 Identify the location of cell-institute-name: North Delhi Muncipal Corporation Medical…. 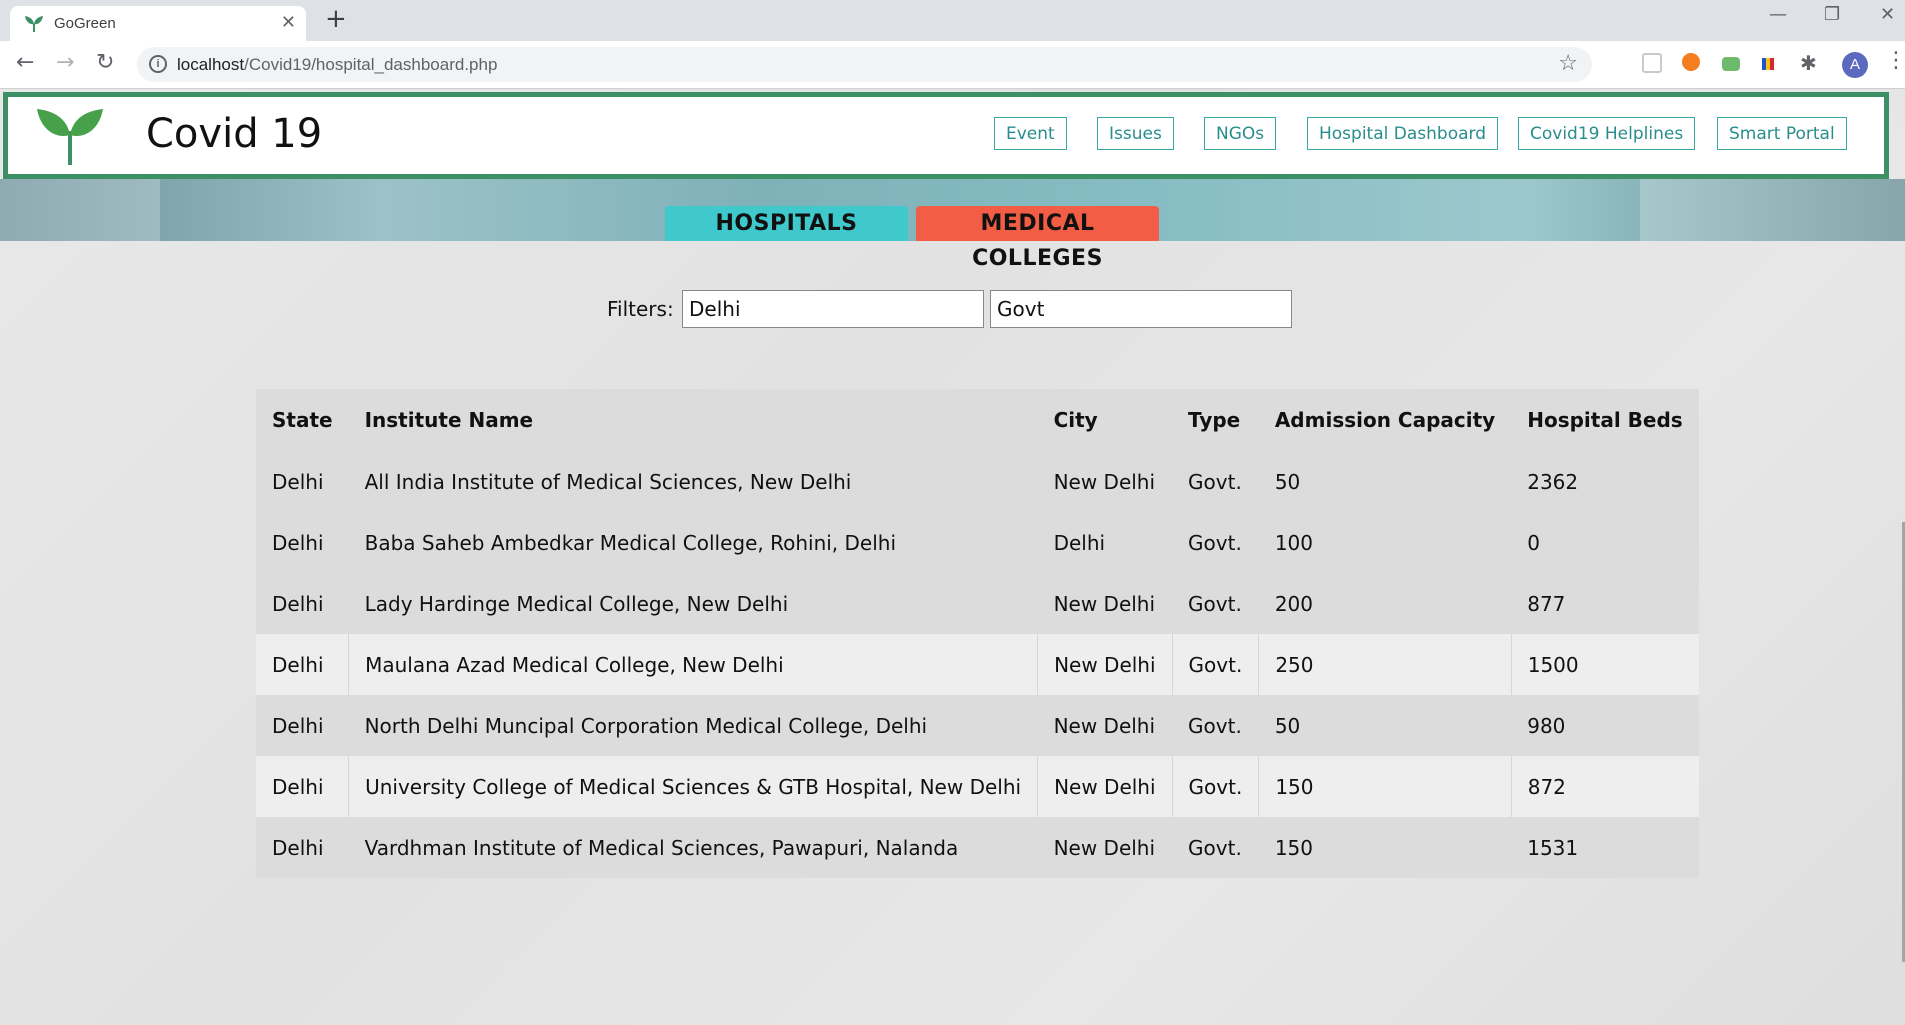
(693, 725).